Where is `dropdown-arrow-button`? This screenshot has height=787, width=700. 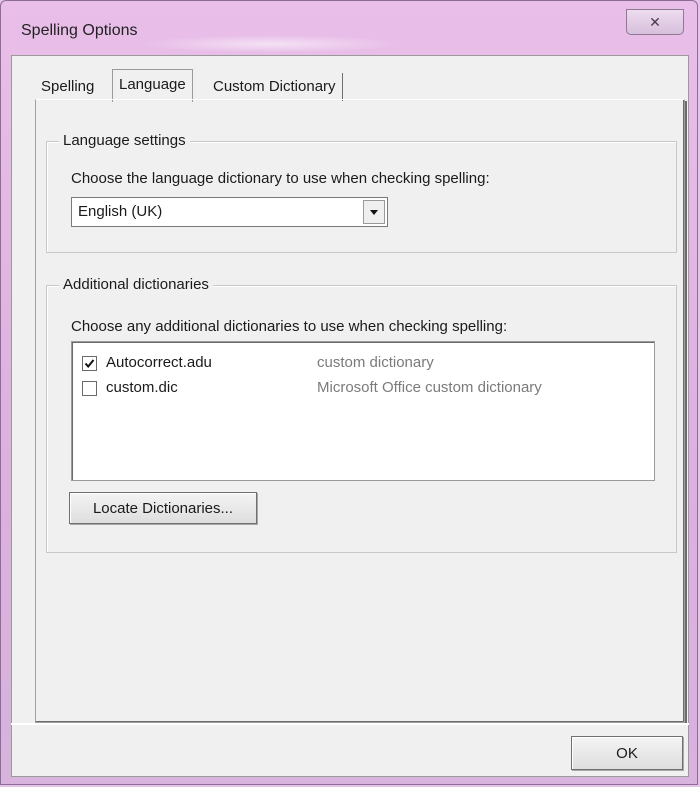
dropdown-arrow-button is located at coordinates (374, 212).